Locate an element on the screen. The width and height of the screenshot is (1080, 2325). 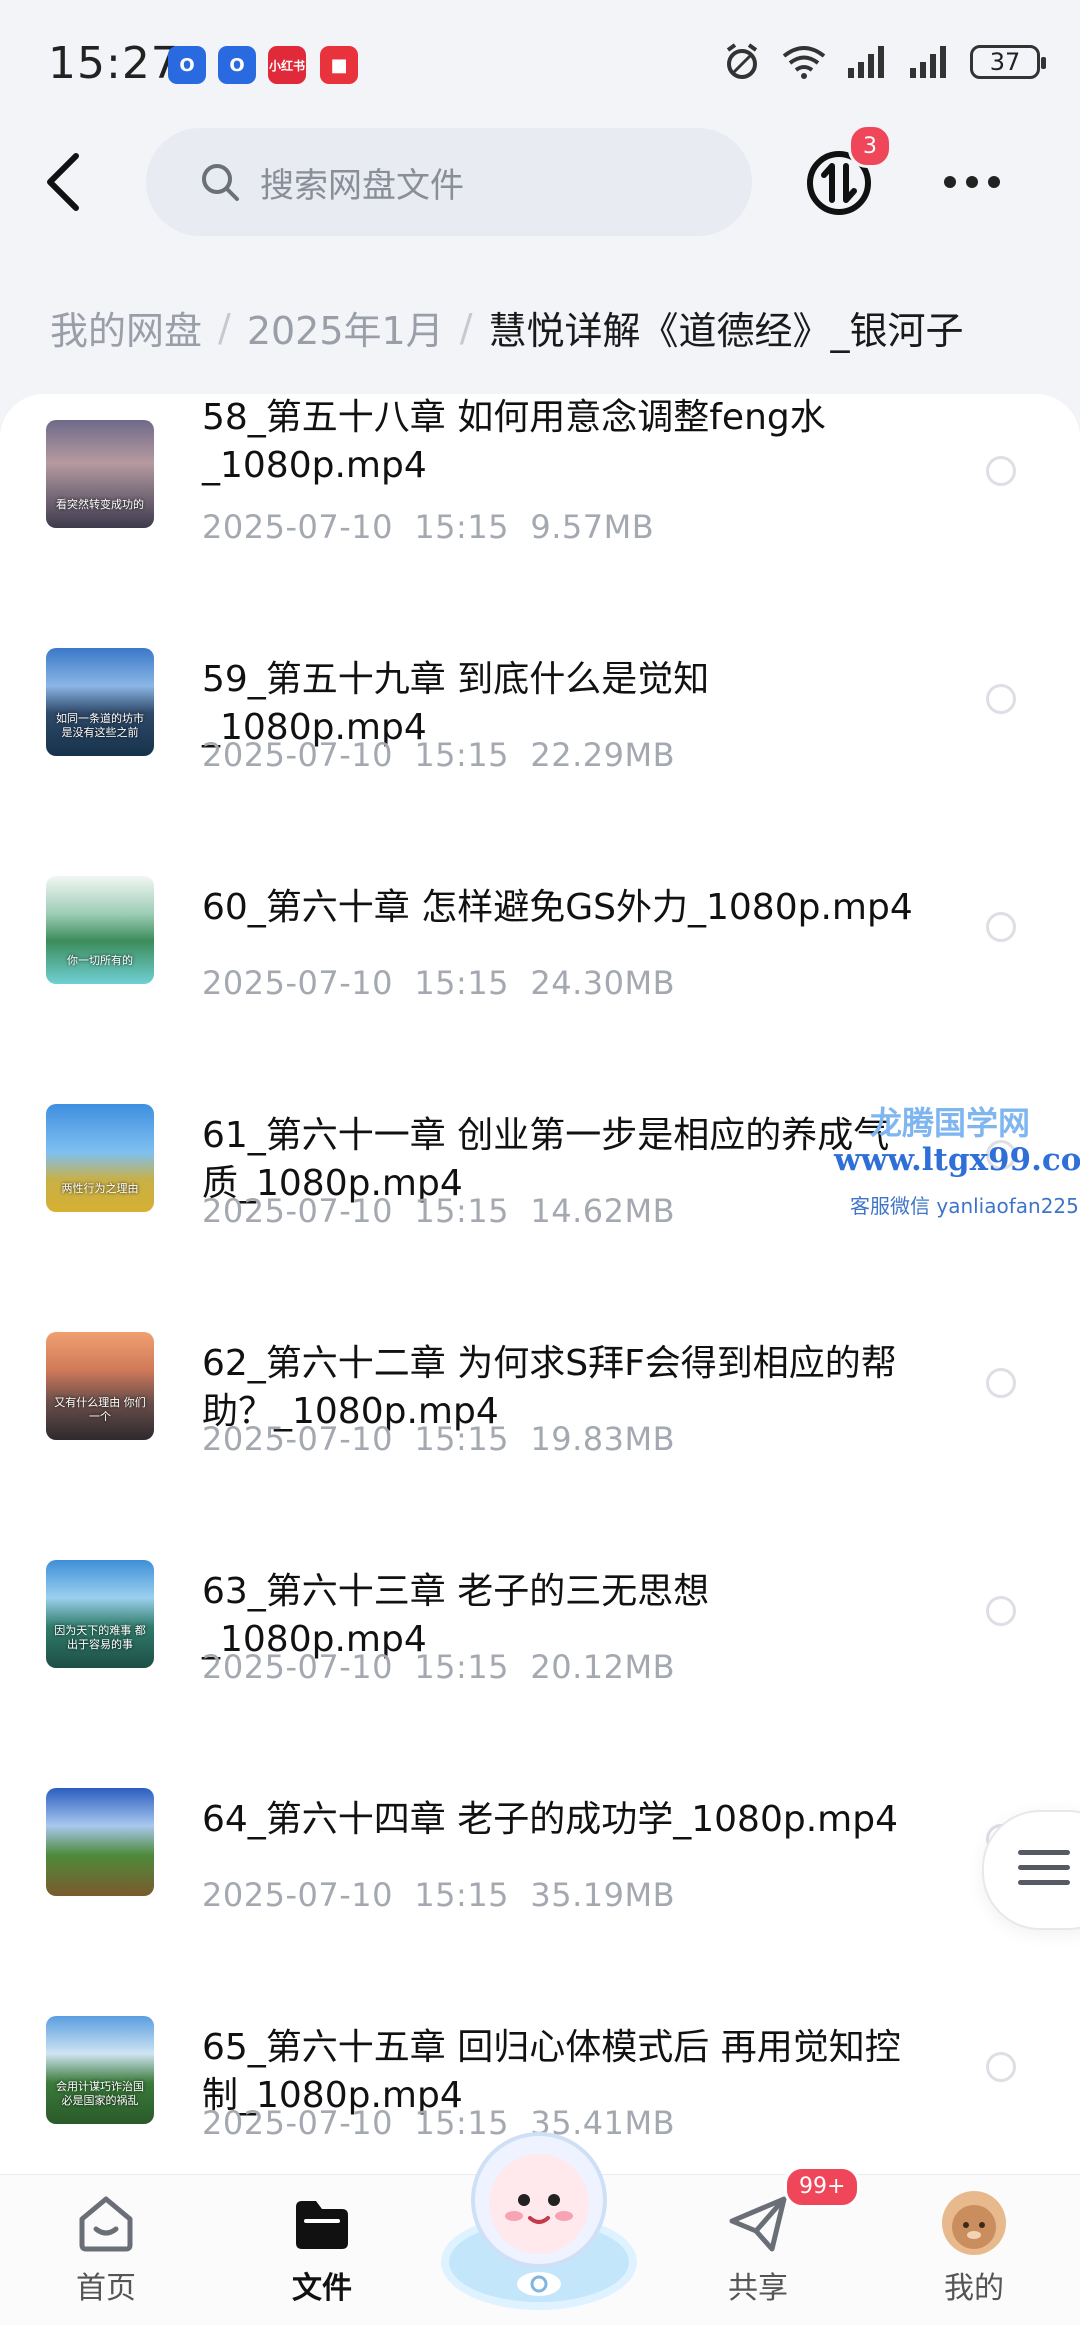
thumbnail-caption: 你一切所有的 is located at coordinates (100, 960).